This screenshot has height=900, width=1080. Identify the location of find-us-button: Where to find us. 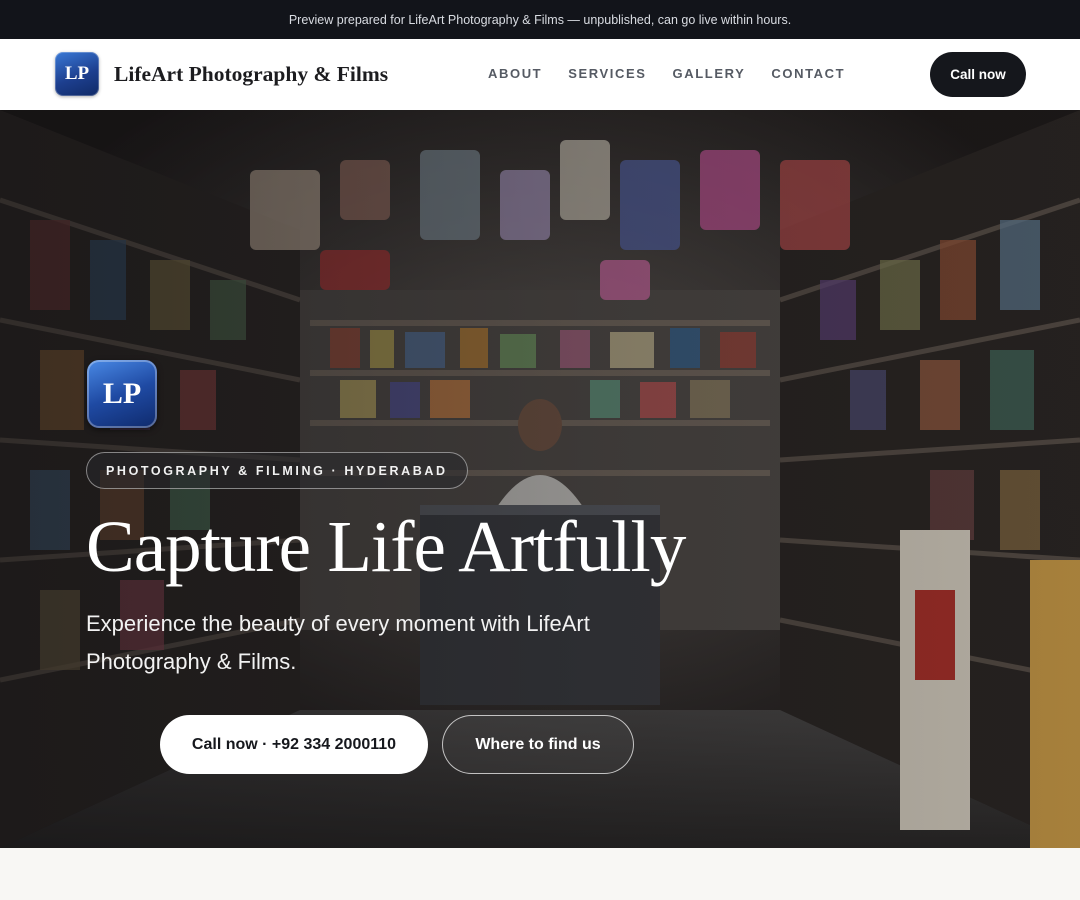
(538, 744).